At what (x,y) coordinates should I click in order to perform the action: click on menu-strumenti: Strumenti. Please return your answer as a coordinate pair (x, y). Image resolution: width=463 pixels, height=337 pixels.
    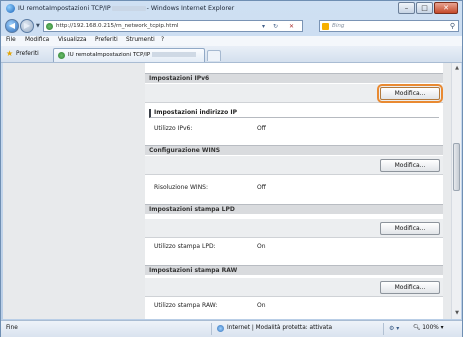
    Looking at the image, I should click on (140, 40).